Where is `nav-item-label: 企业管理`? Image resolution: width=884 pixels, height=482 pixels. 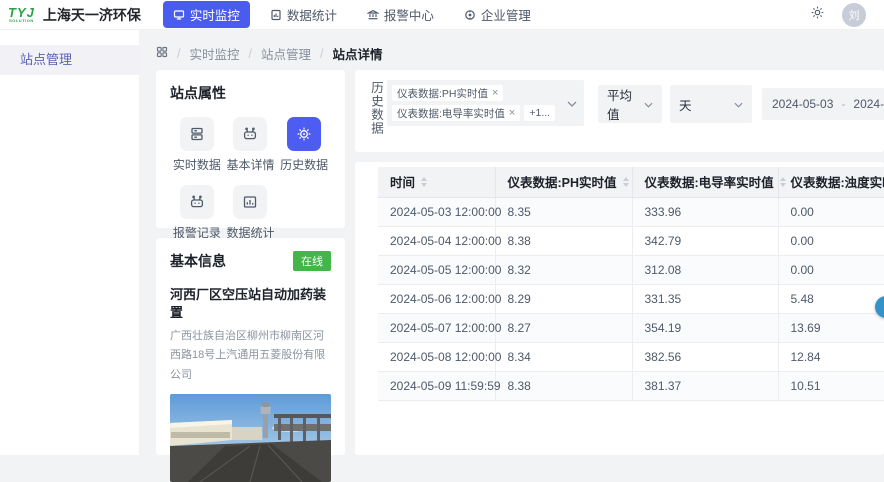 nav-item-label: 企业管理 is located at coordinates (505, 16).